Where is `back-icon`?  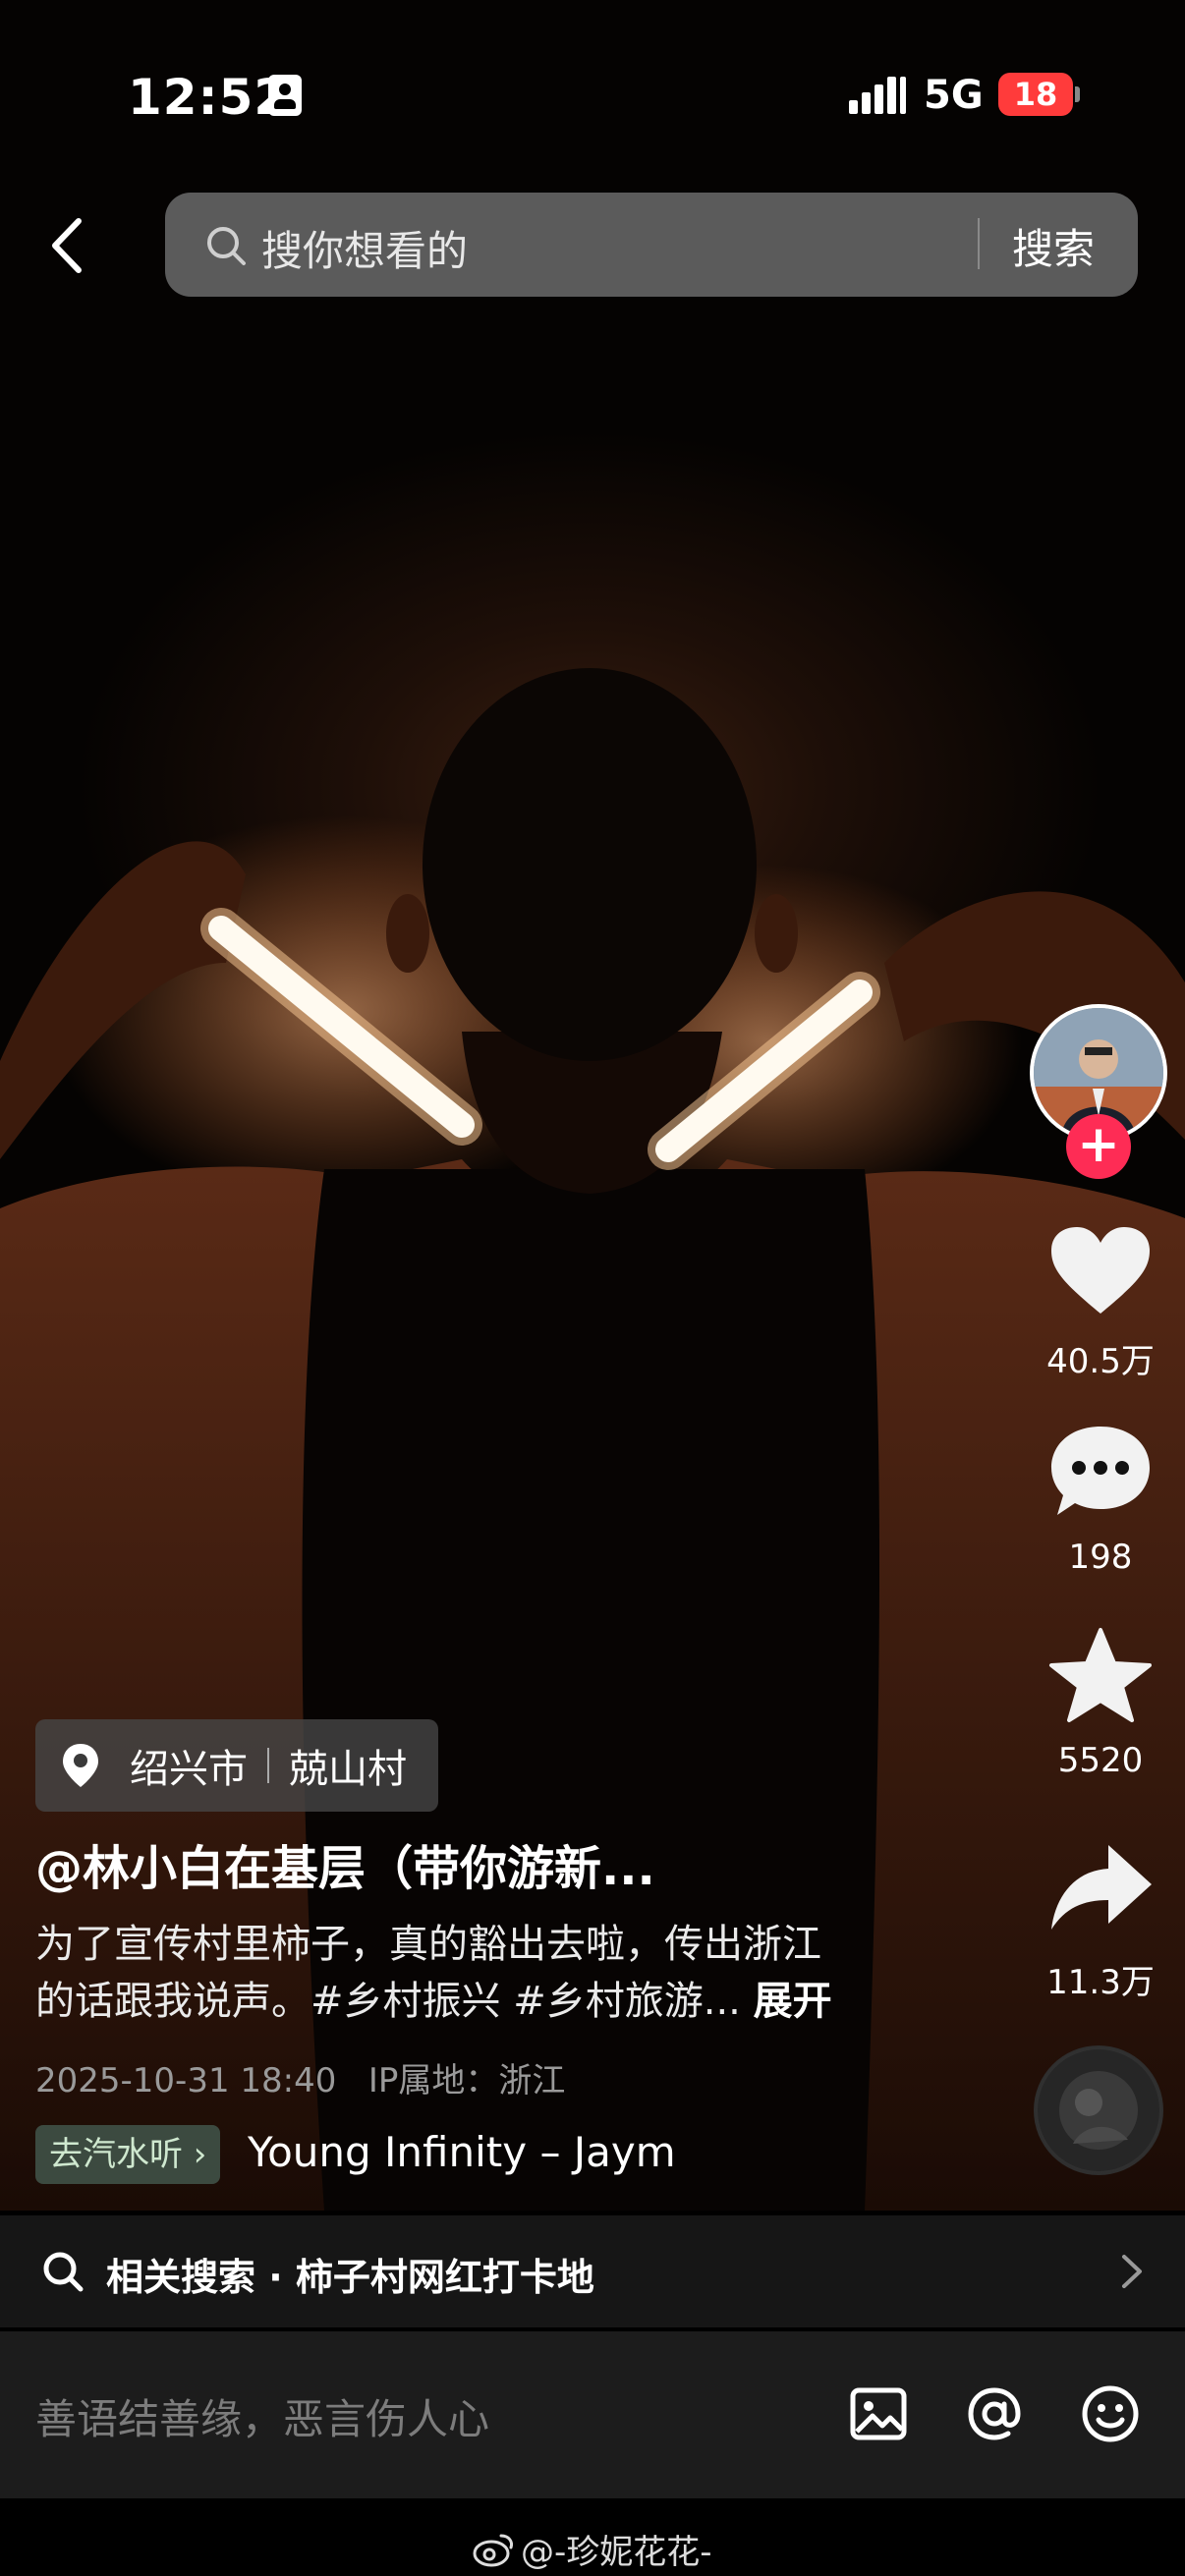
back-icon is located at coordinates (68, 245).